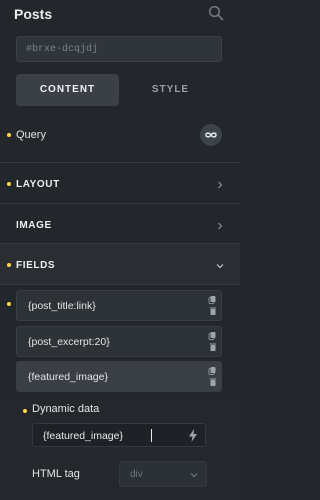  What do you see at coordinates (34, 225) in the screenshot?
I see `section-image-label: IMAGE` at bounding box center [34, 225].